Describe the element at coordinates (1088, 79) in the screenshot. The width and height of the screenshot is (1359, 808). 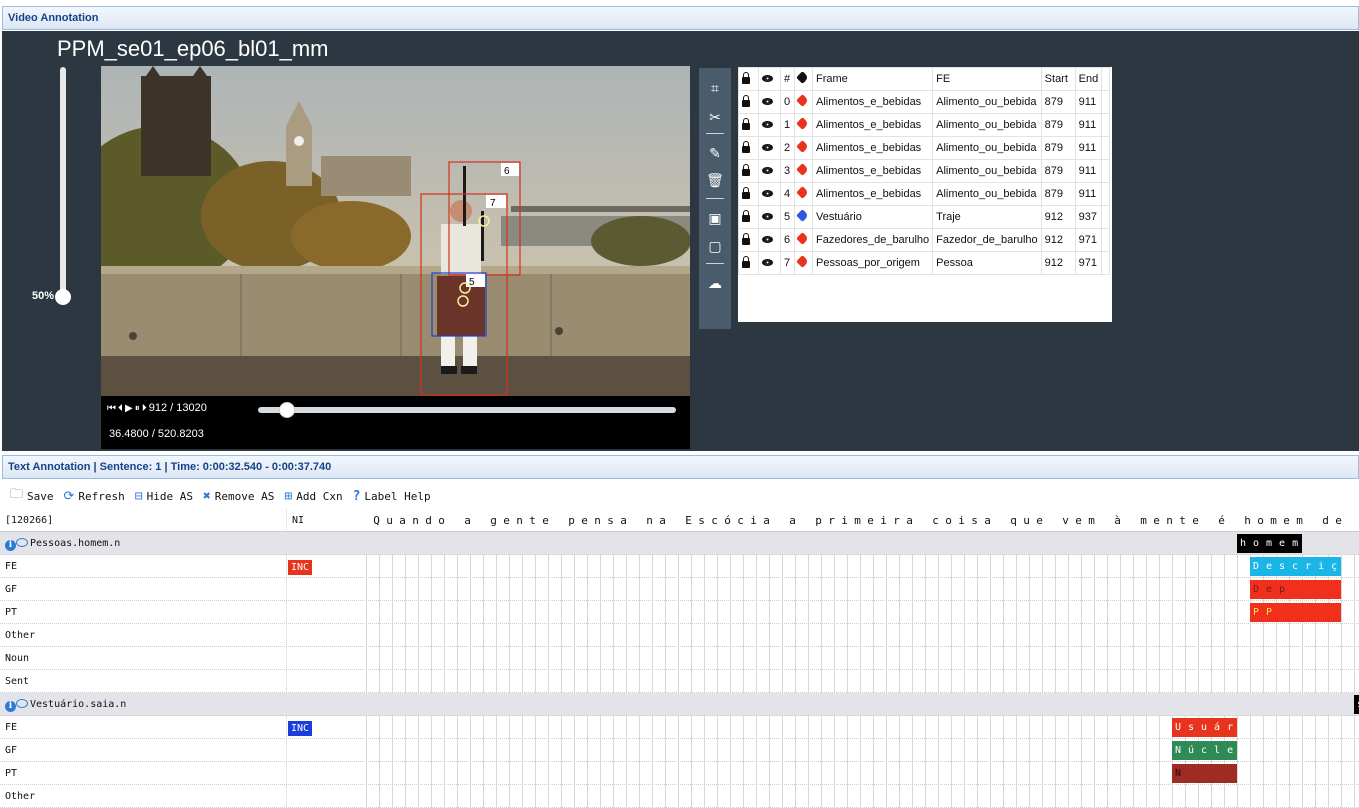
I see `col-end: End` at that location.